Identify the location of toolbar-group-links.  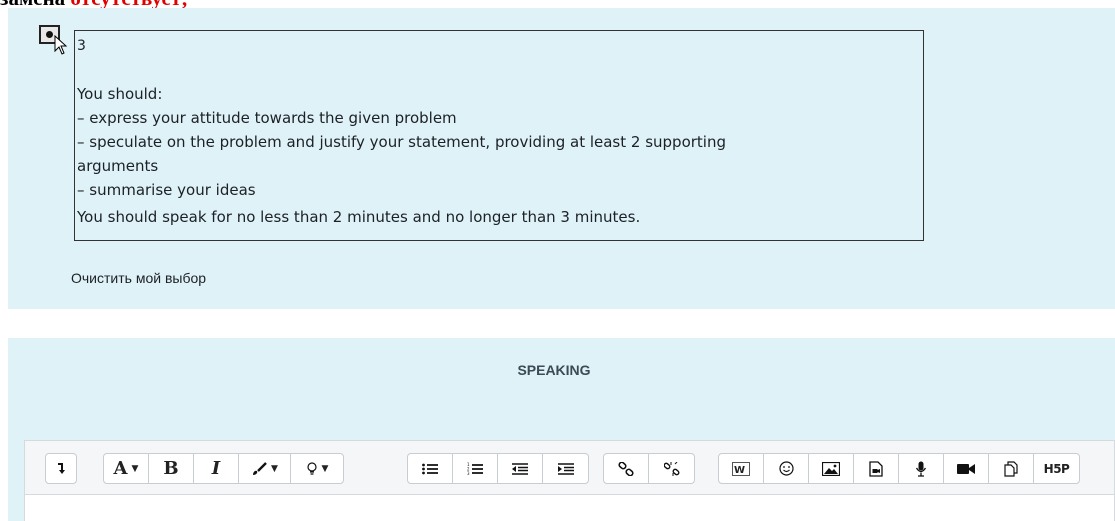
(649, 468).